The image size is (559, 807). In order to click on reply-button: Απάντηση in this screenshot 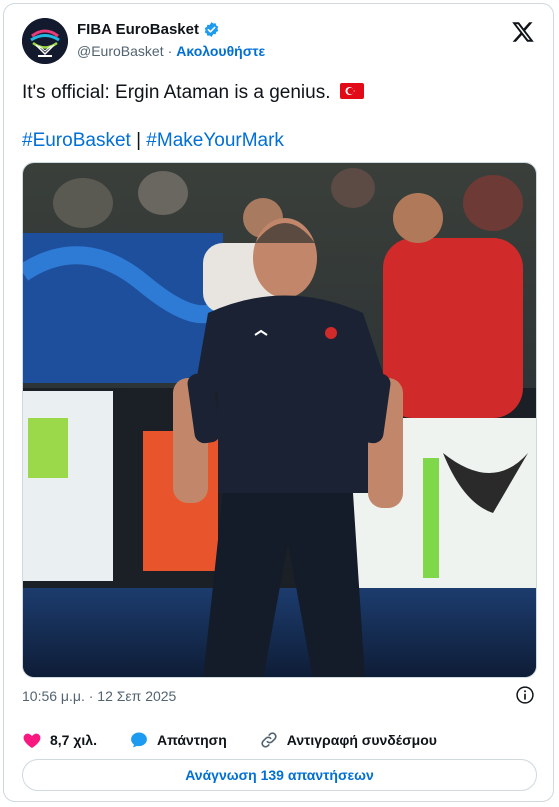, I will do `click(178, 740)`.